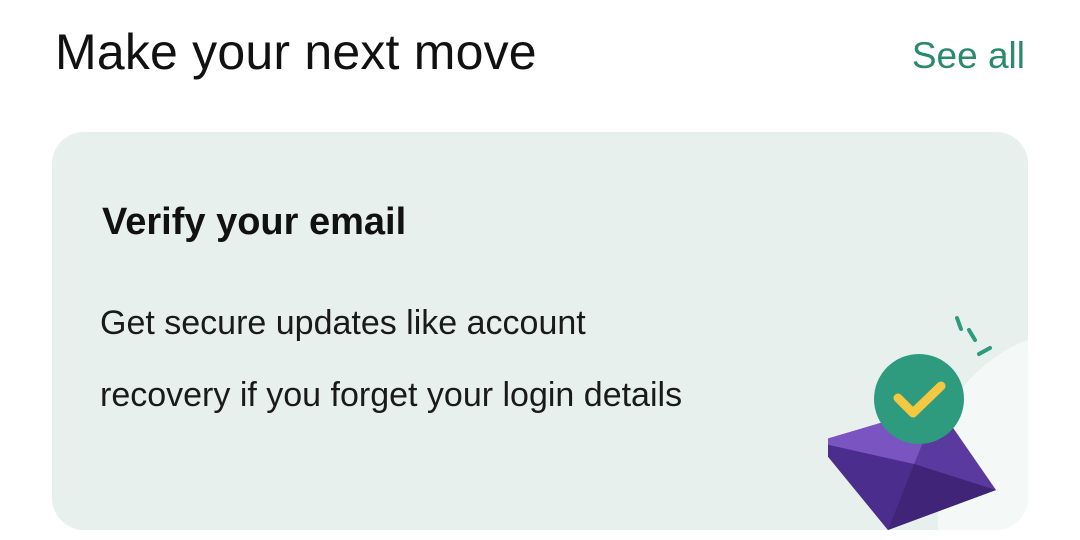 Image resolution: width=1080 pixels, height=540 pixels. What do you see at coordinates (296, 52) in the screenshot?
I see `section-title: Make your next move` at bounding box center [296, 52].